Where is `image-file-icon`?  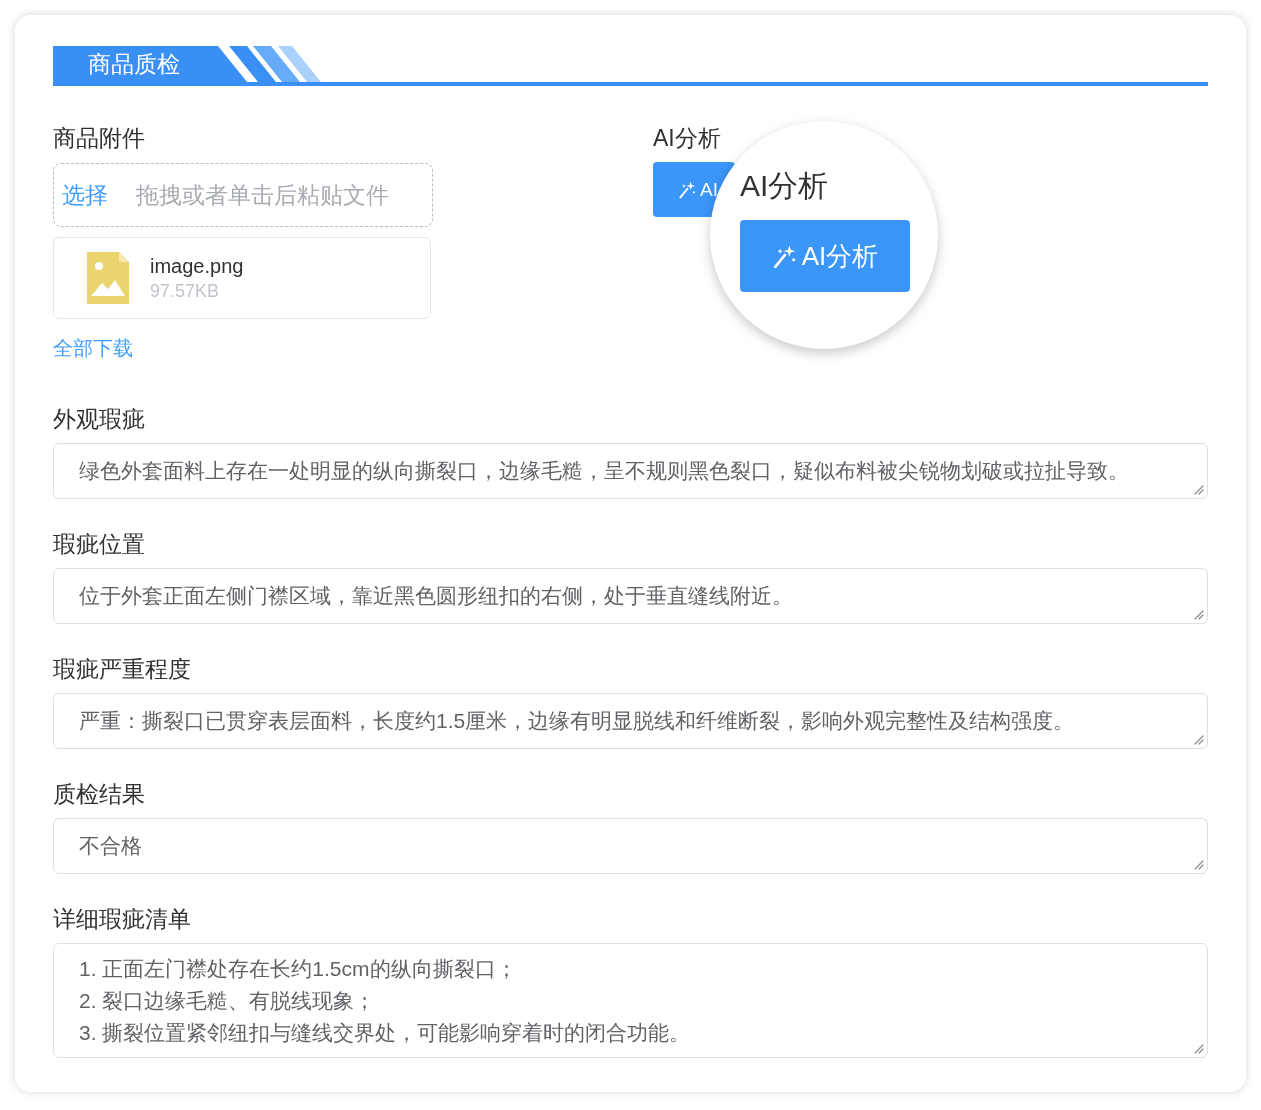 image-file-icon is located at coordinates (108, 278).